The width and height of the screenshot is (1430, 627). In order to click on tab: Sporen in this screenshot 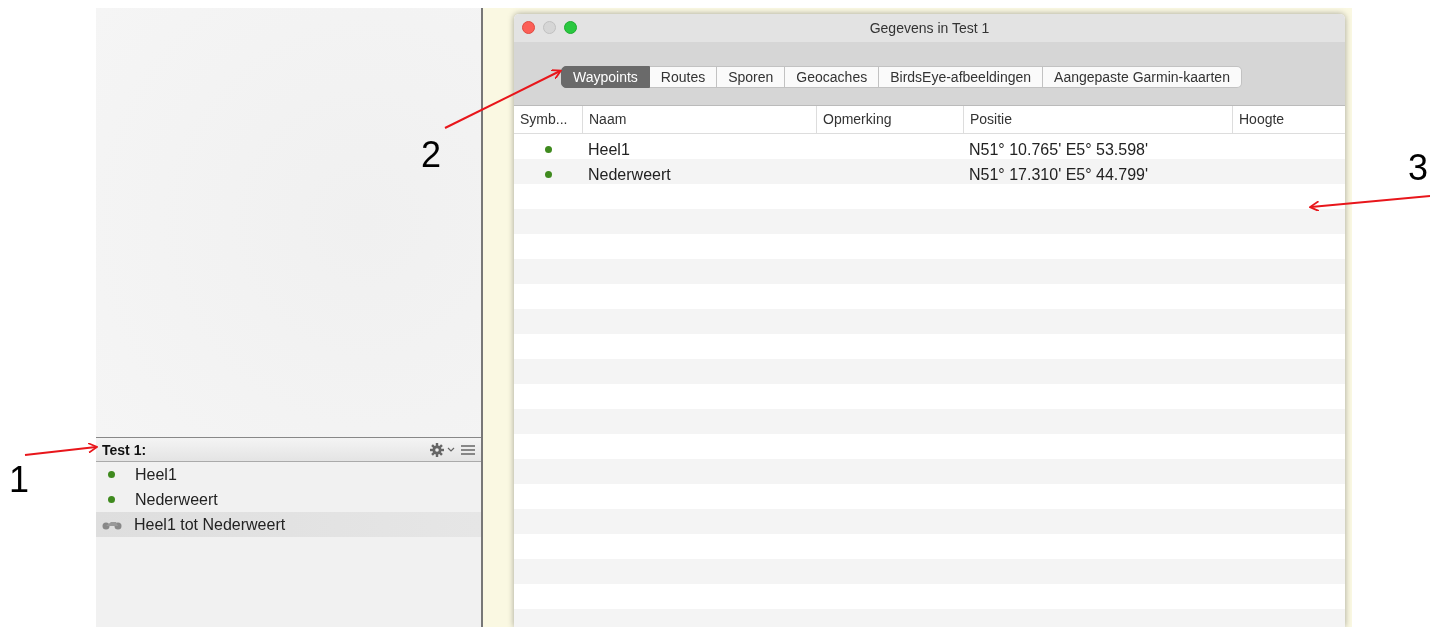, I will do `click(751, 77)`.